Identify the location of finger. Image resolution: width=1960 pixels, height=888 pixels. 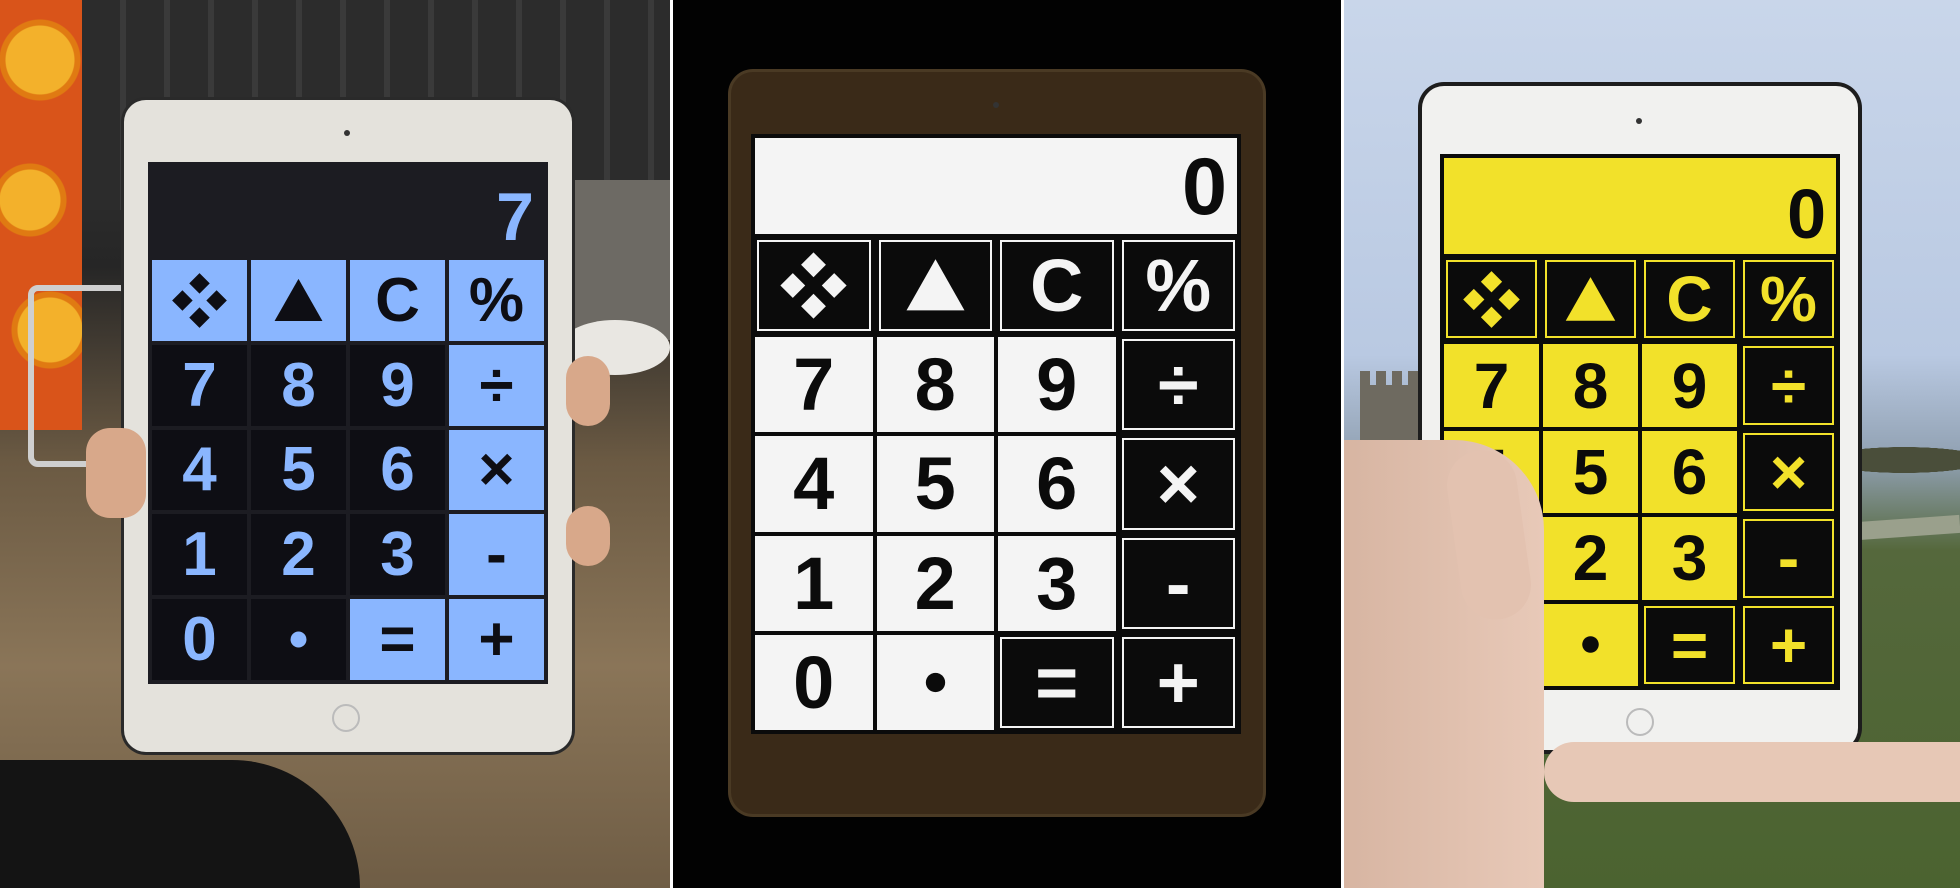
(1752, 772).